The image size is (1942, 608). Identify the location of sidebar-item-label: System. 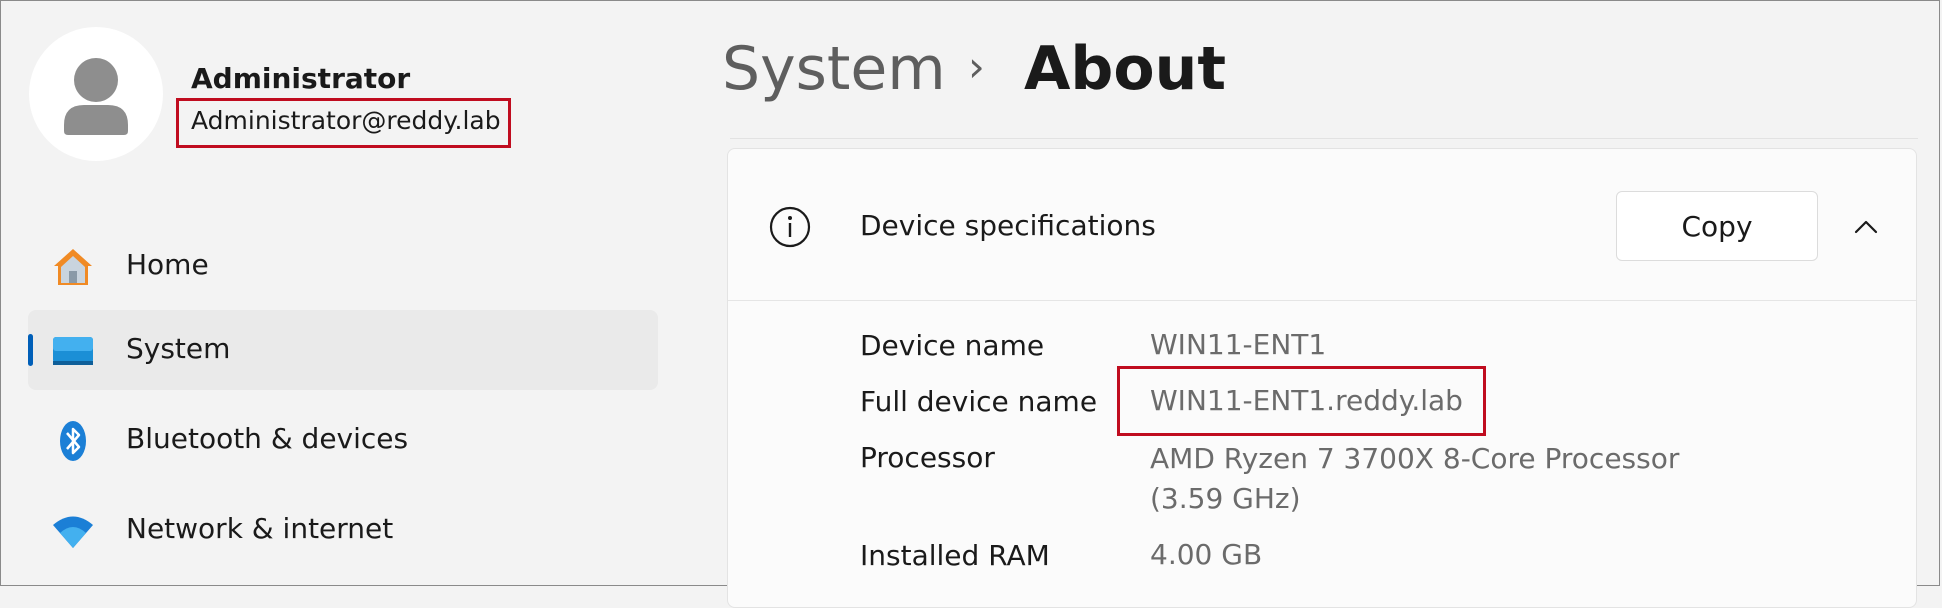
(178, 348).